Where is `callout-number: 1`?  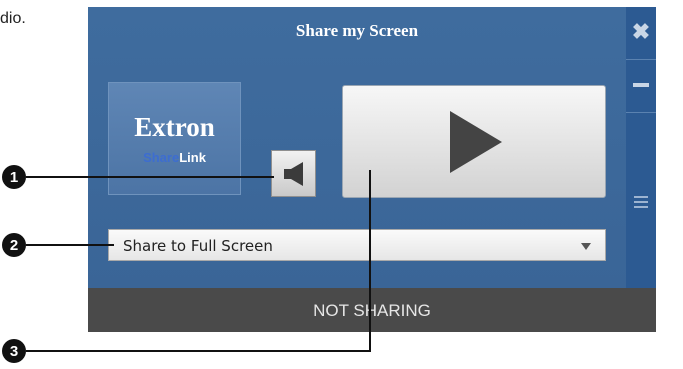
callout-number: 1 is located at coordinates (14, 177).